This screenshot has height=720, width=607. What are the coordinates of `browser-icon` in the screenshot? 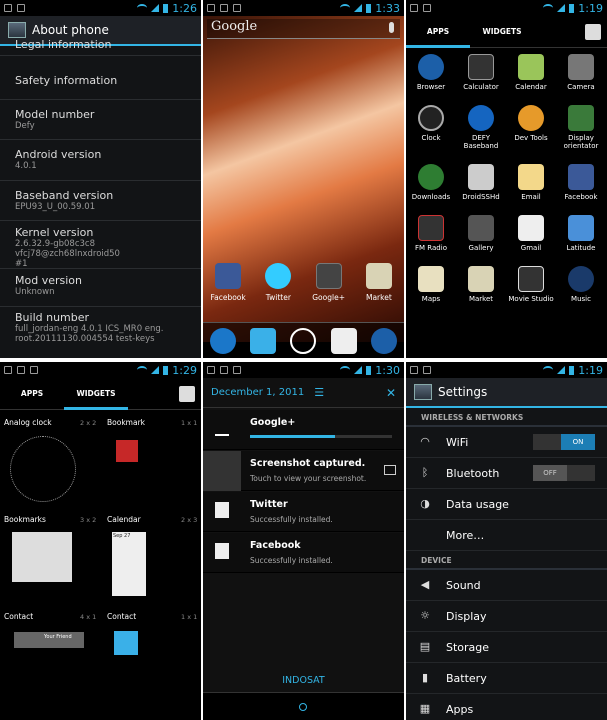 It's located at (383, 340).